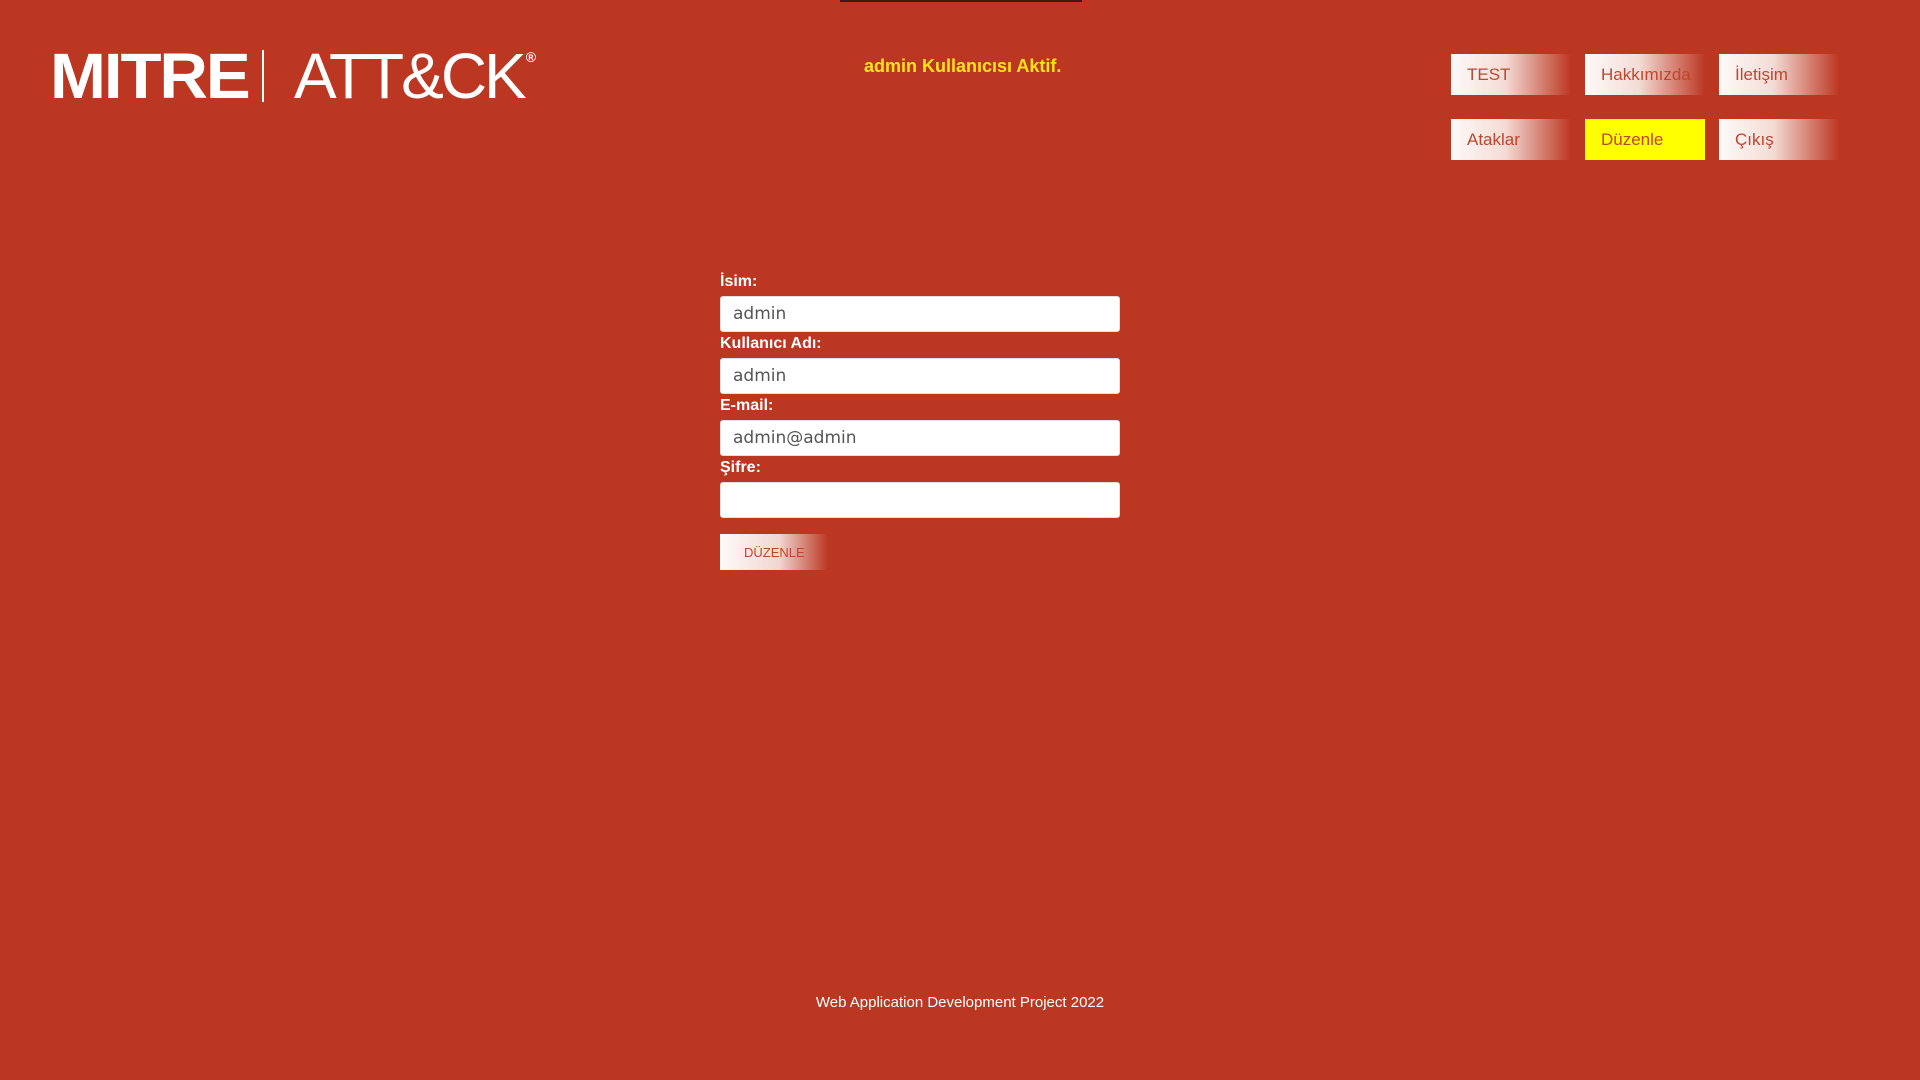 The width and height of the screenshot is (1920, 1080). Describe the element at coordinates (739, 281) in the screenshot. I see `name-label: İsim:` at that location.